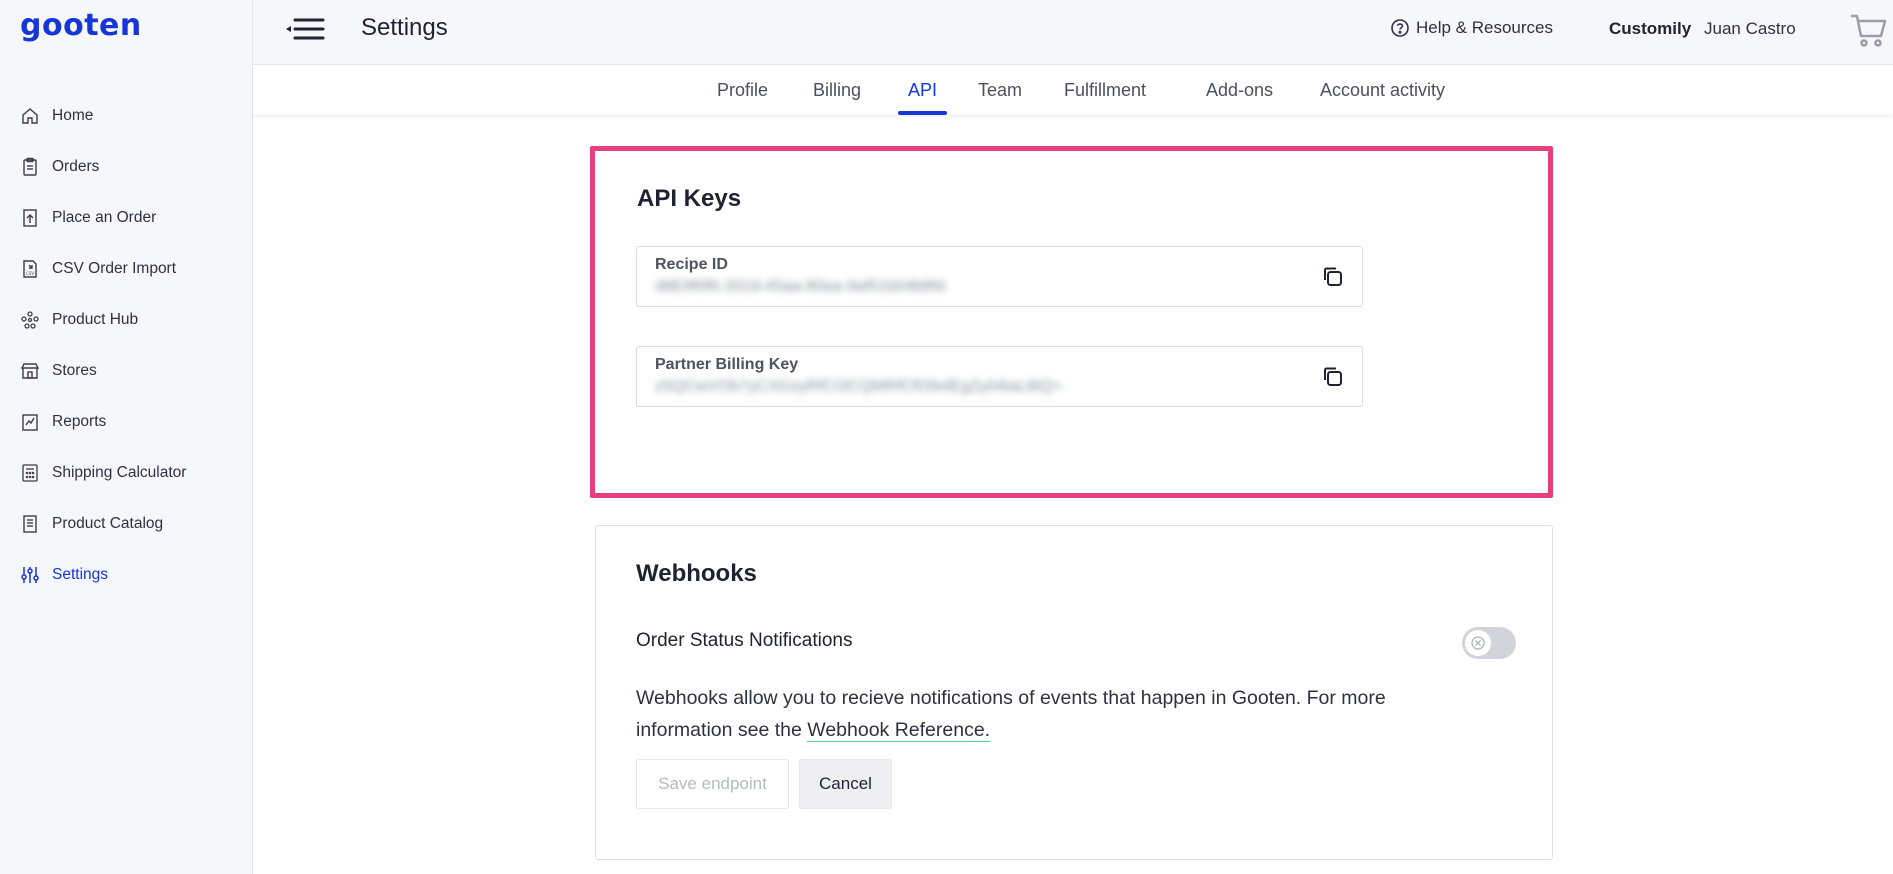  Describe the element at coordinates (126, 166) in the screenshot. I see `sidebar-item-orders: Orders` at that location.